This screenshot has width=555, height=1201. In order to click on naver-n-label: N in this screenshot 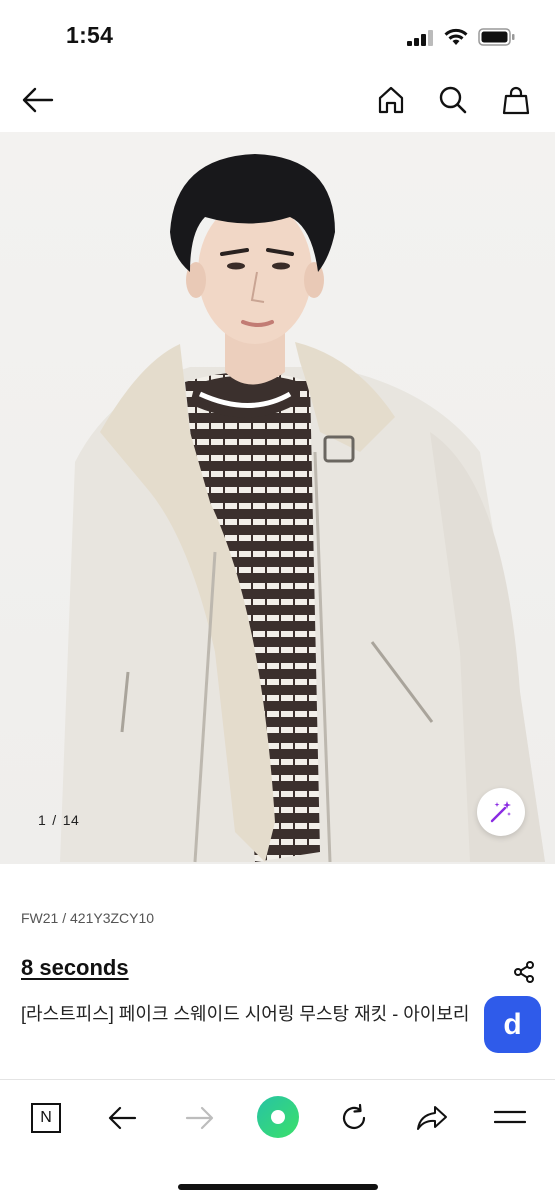, I will do `click(46, 1117)`.